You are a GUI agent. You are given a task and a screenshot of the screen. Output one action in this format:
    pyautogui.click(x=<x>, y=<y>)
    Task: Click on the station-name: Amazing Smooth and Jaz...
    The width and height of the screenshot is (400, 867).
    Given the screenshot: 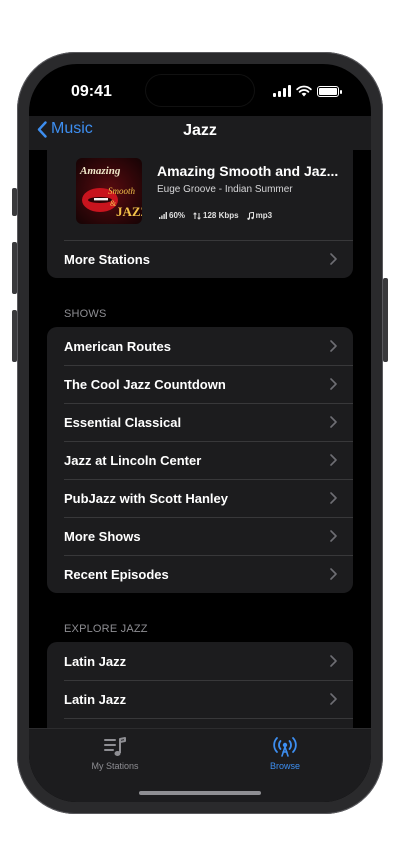 What is the action you would take?
    pyautogui.click(x=248, y=171)
    